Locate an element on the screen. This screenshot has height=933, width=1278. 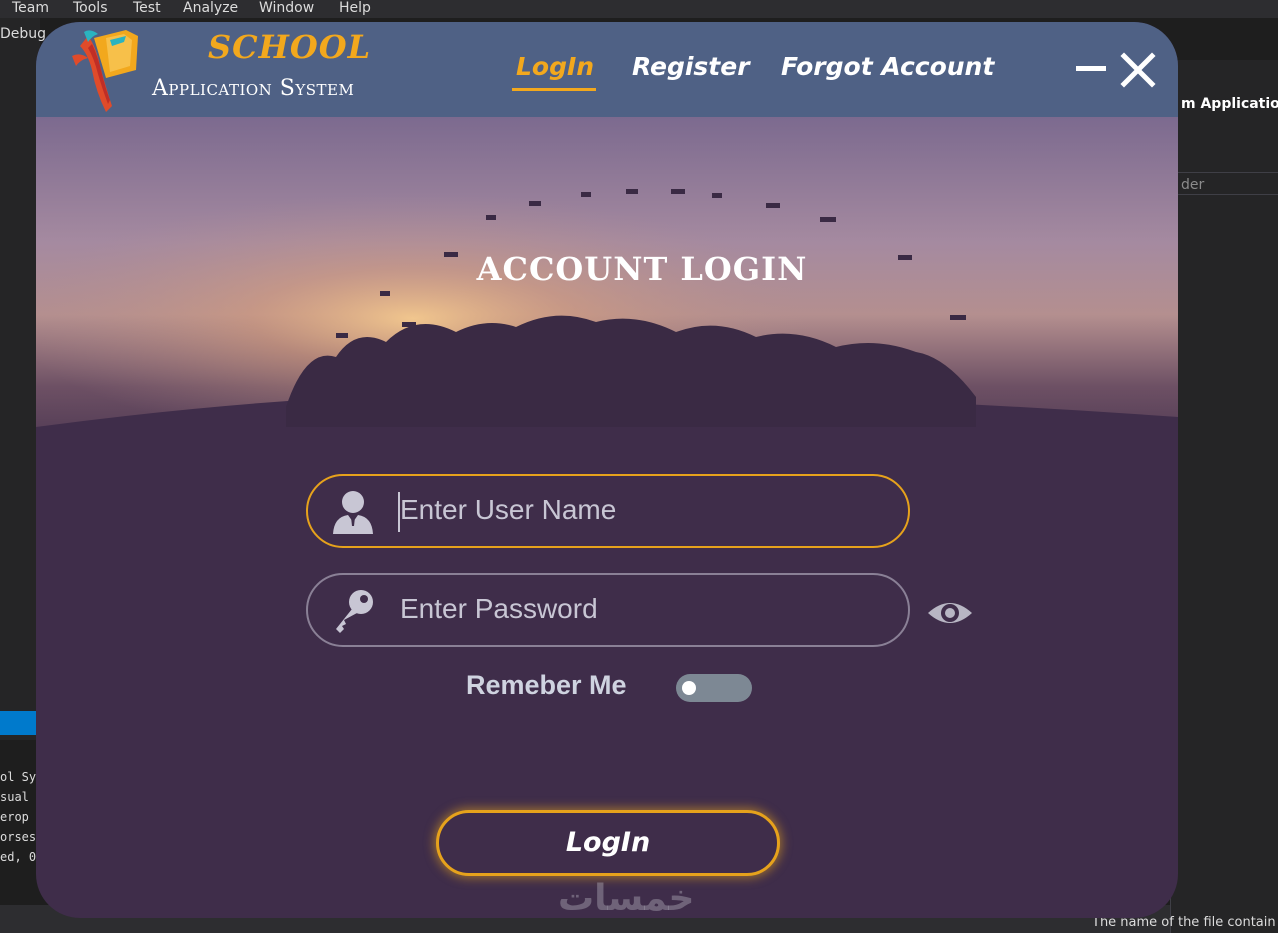
ide-output-panel: ol Sy sual erop orses ed, 0 is located at coordinates (20, 825).